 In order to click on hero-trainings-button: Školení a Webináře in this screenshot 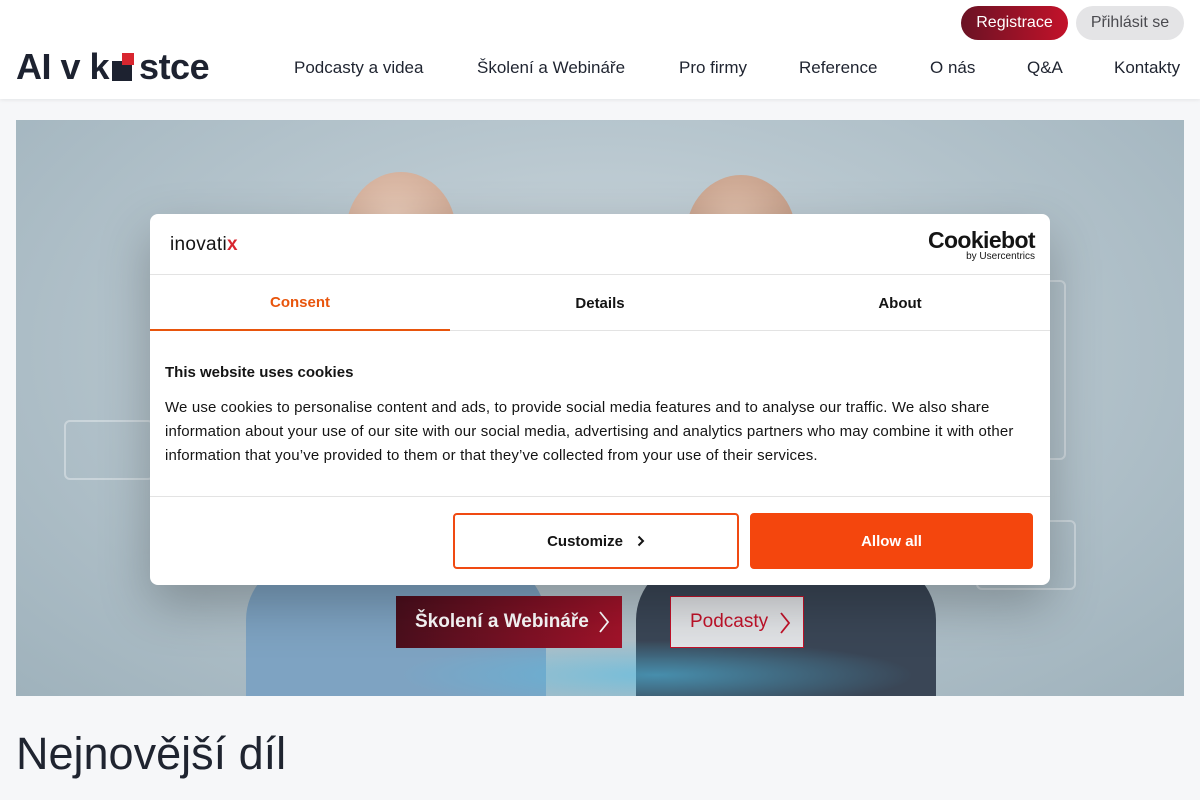, I will do `click(509, 622)`.